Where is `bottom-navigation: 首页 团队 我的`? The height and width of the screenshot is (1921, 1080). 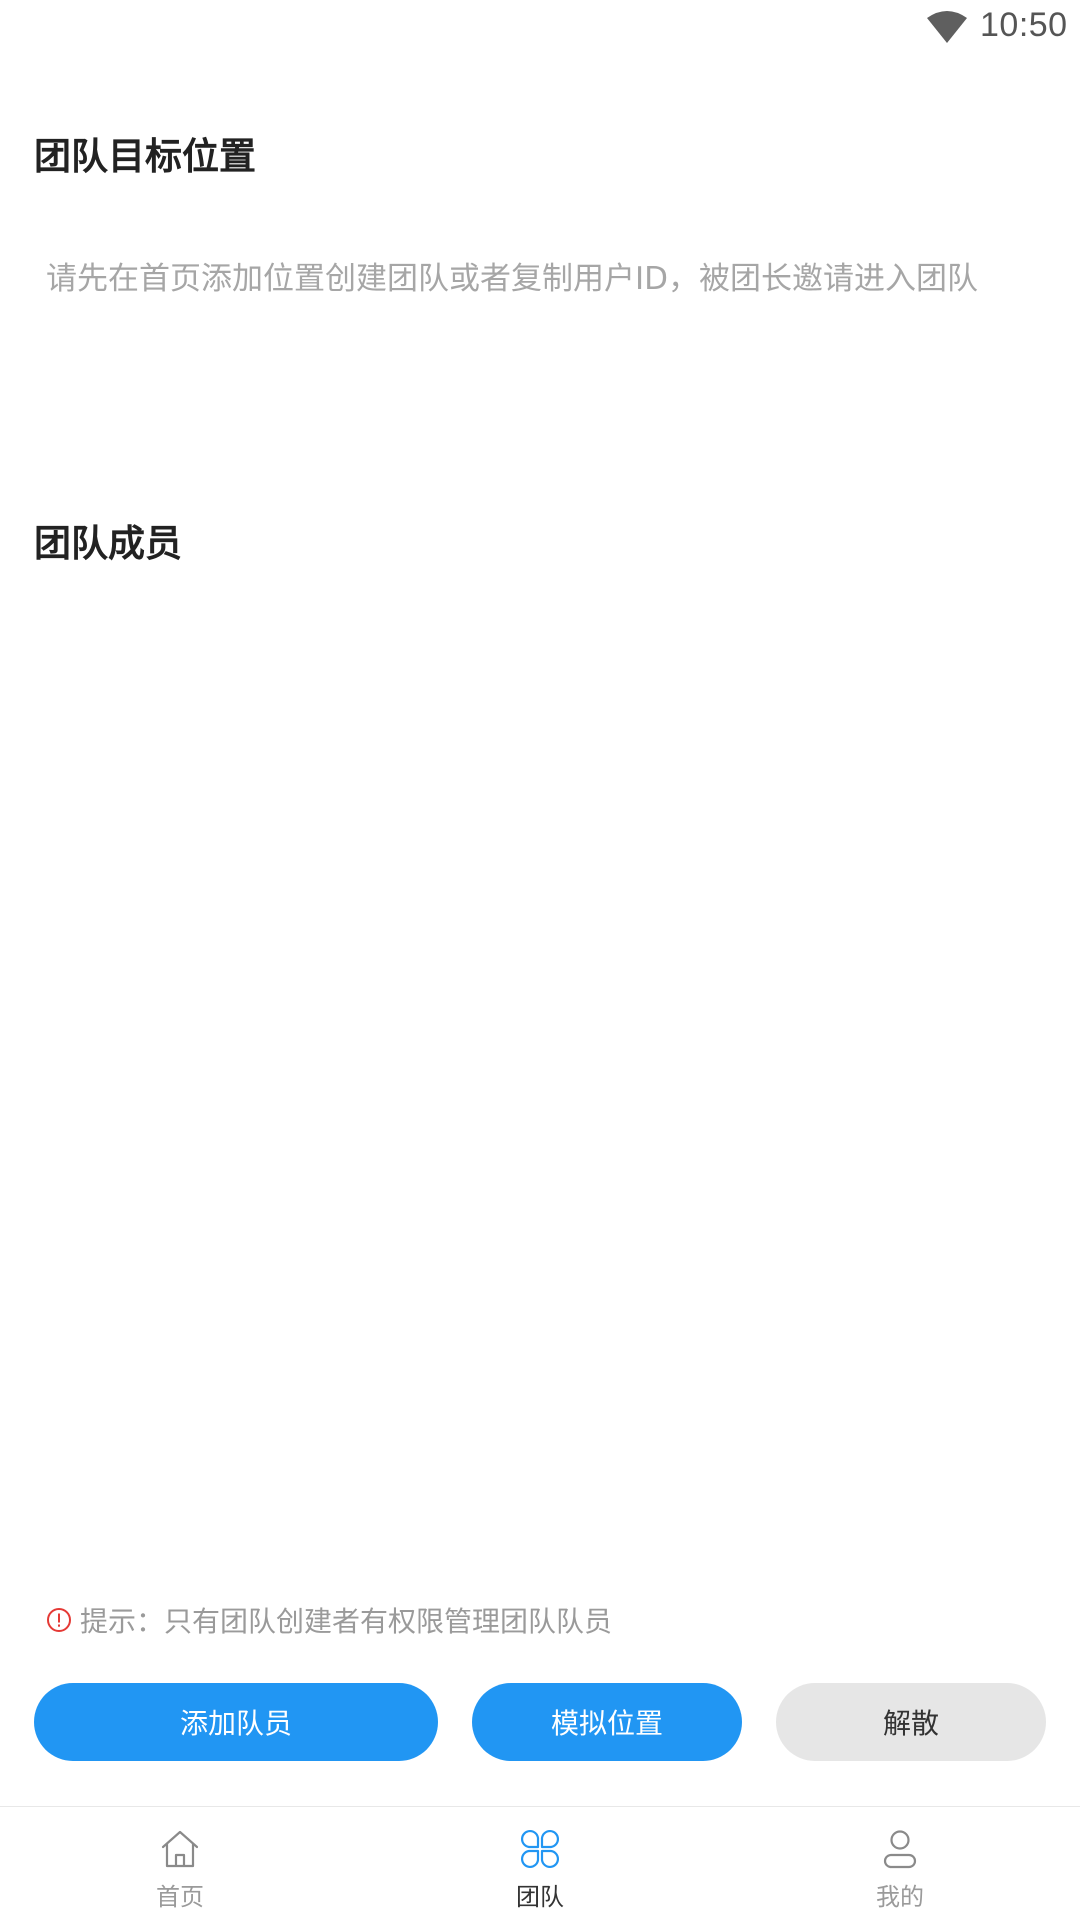
bottom-navigation: 首页 团队 我的 is located at coordinates (540, 1863).